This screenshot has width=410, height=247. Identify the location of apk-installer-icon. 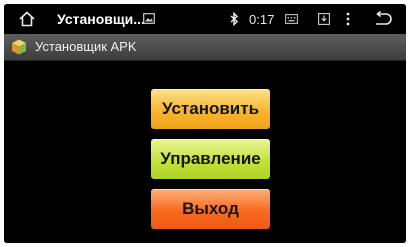
(19, 47).